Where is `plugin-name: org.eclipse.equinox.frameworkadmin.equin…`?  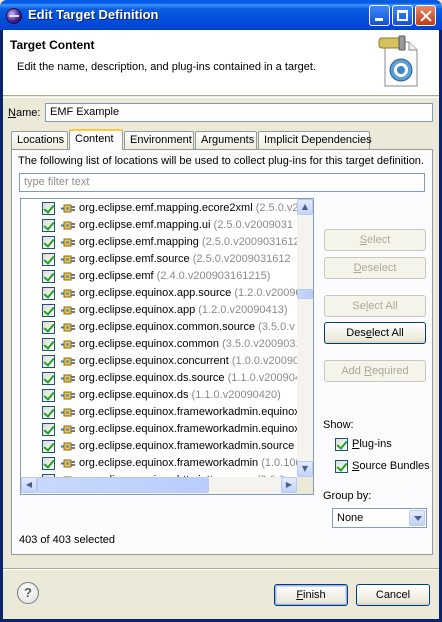
plugin-name: org.eclipse.equinox.frameworkadmin.equin… is located at coordinates (188, 429).